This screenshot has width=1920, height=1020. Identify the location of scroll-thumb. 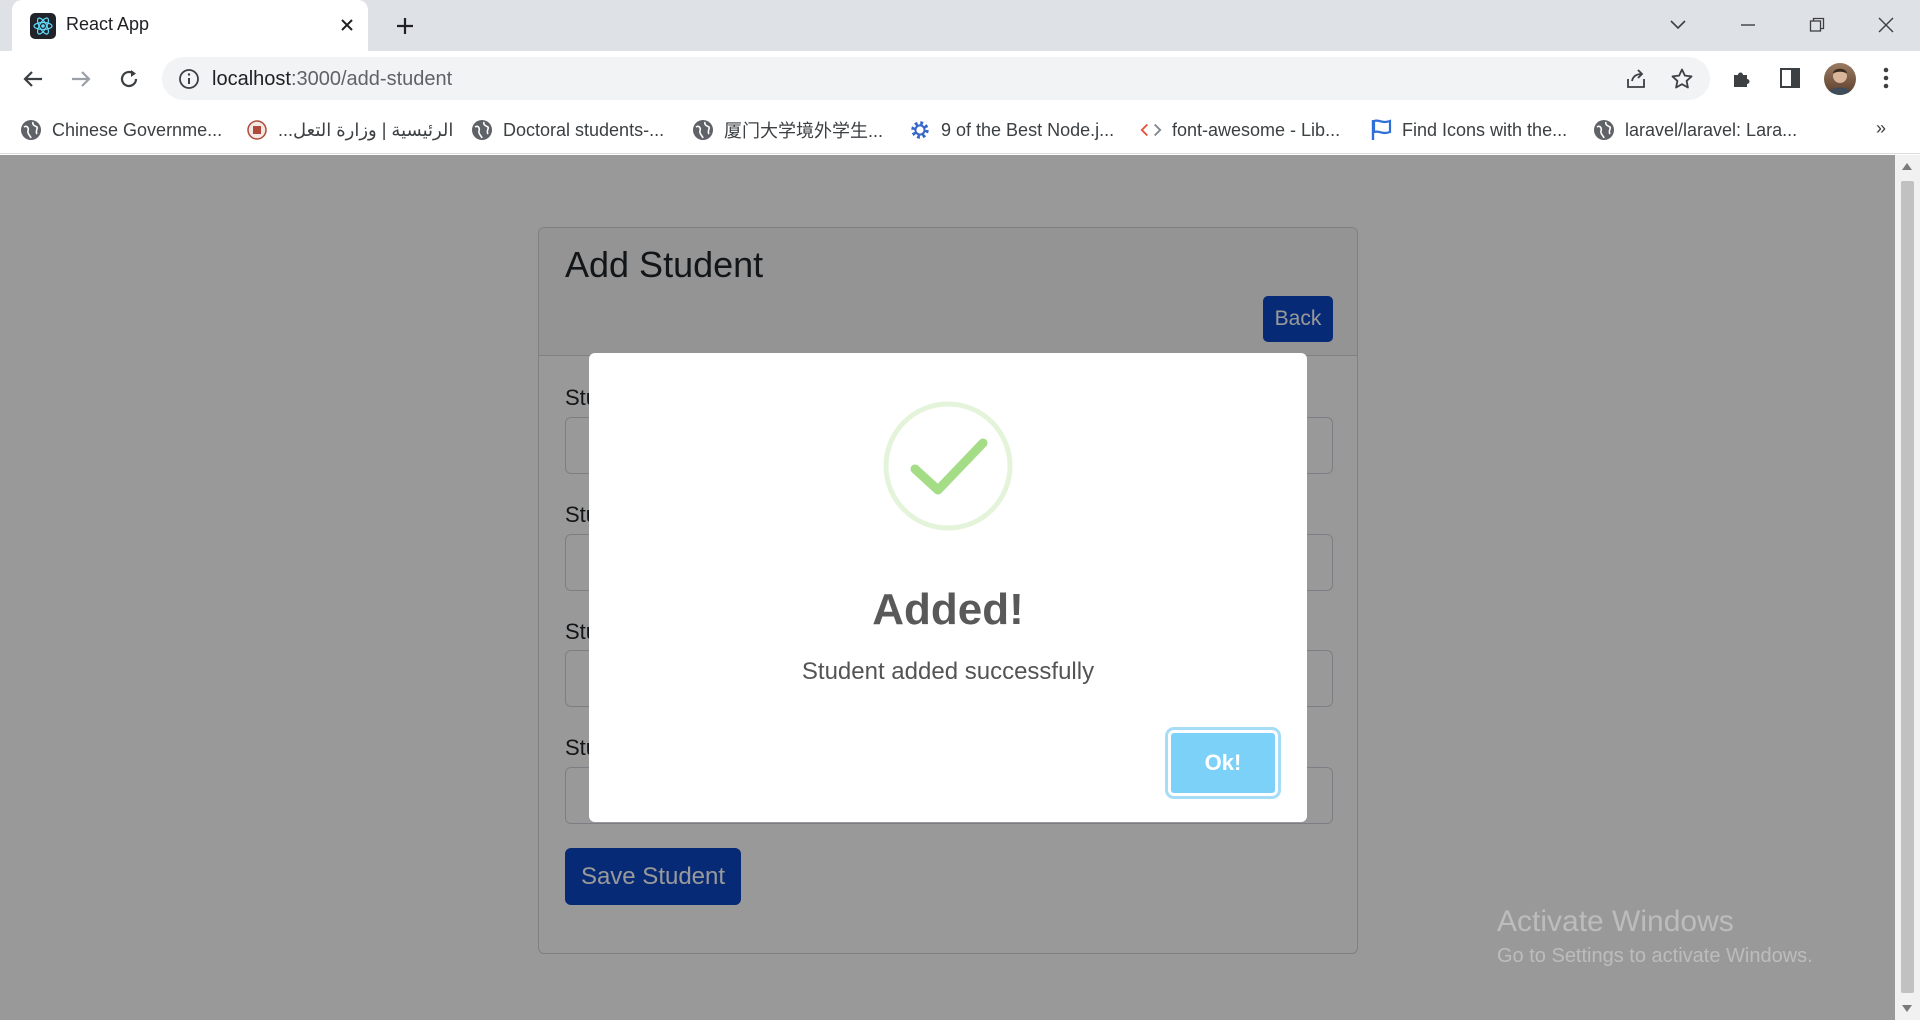
(1907, 587).